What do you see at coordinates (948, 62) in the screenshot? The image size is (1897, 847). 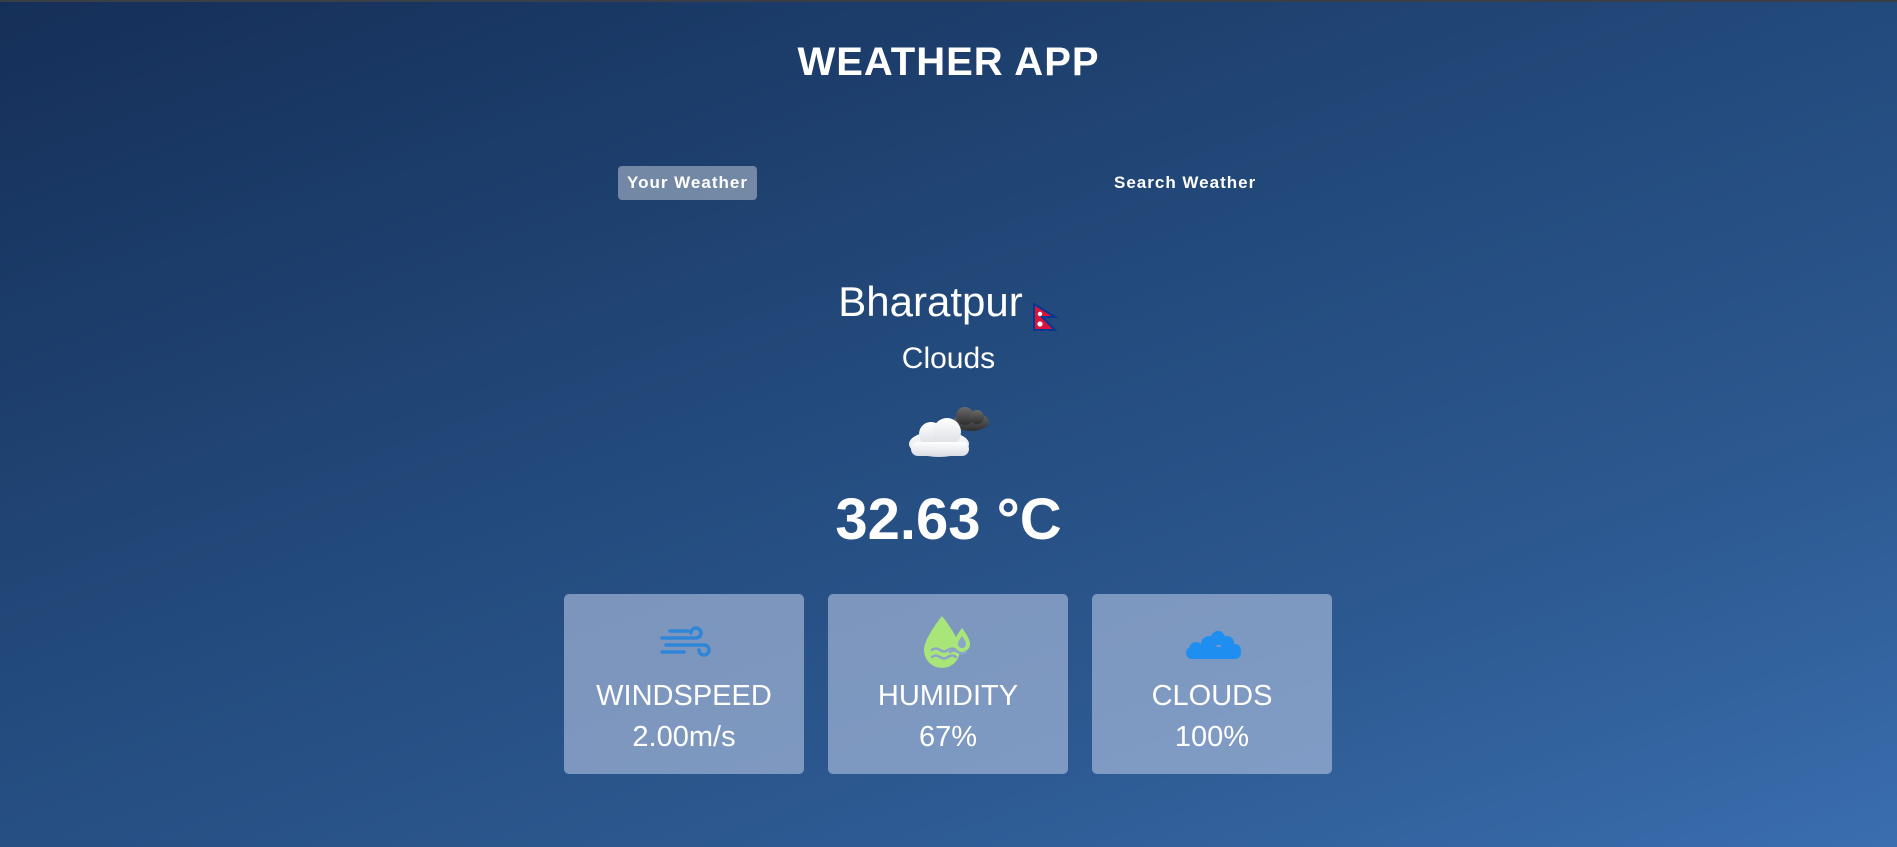 I see `app-title: WEATHER APP` at bounding box center [948, 62].